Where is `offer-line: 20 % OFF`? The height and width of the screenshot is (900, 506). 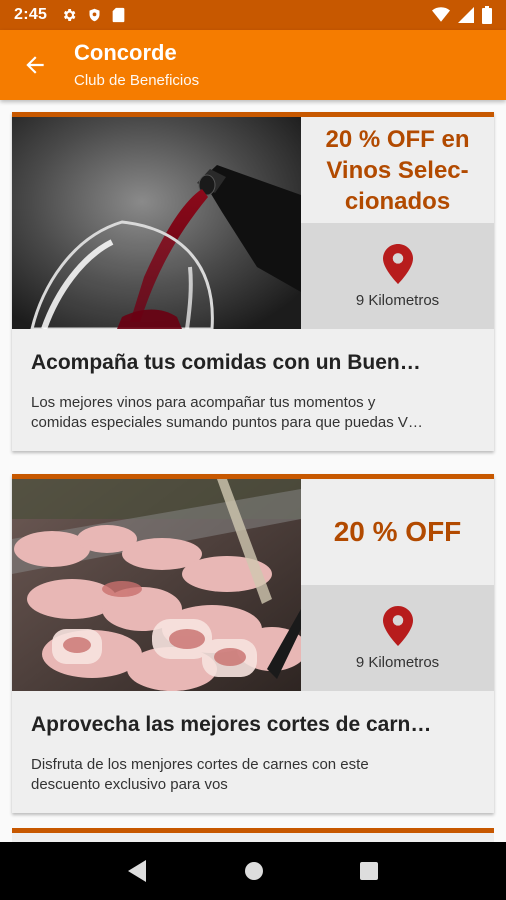 offer-line: 20 % OFF is located at coordinates (397, 531).